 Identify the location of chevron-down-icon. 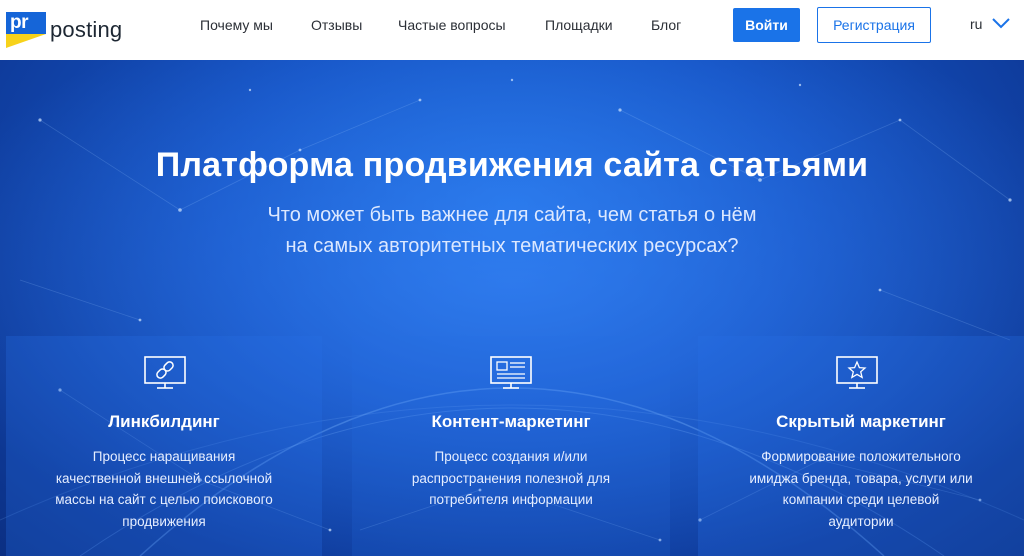
(1001, 23).